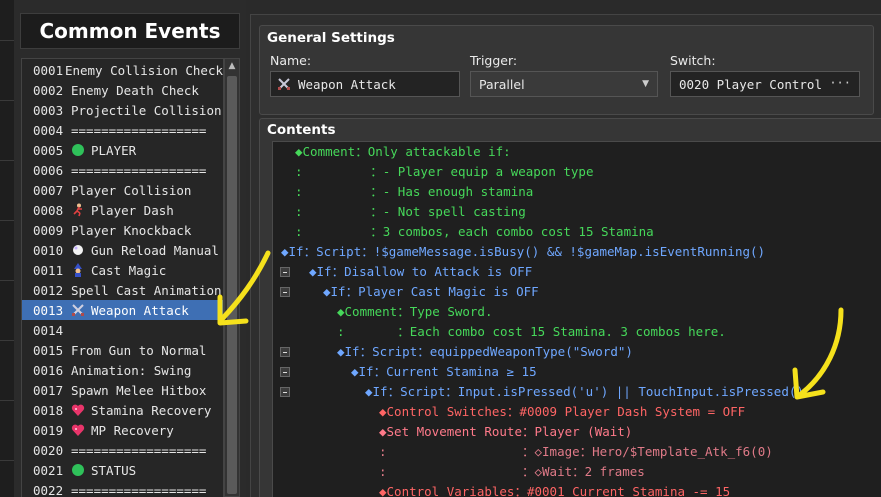 This screenshot has height=497, width=881. Describe the element at coordinates (765, 84) in the screenshot. I see `switch-field: 0020 Player Control ···` at that location.